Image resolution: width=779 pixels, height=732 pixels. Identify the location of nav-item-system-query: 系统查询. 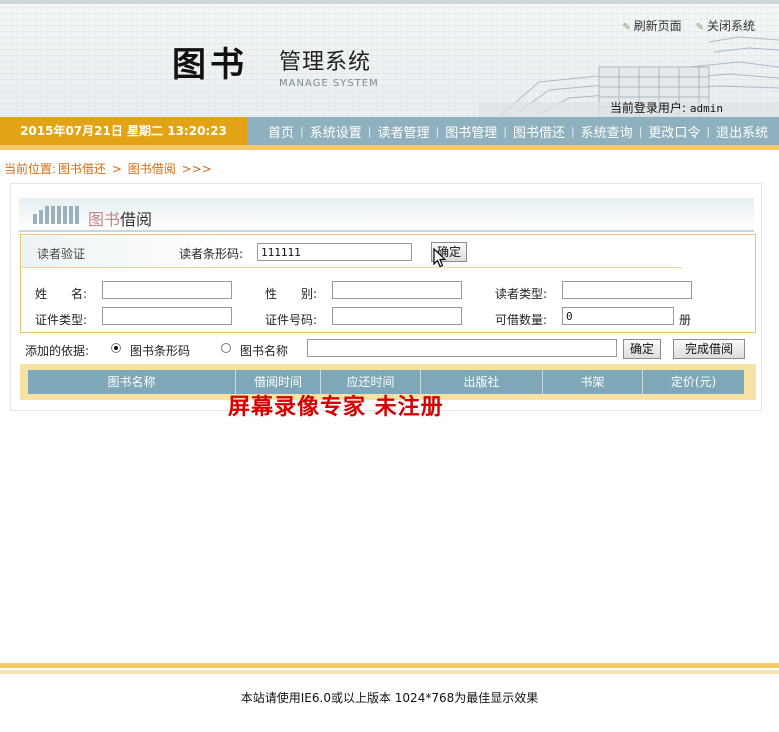
(607, 131).